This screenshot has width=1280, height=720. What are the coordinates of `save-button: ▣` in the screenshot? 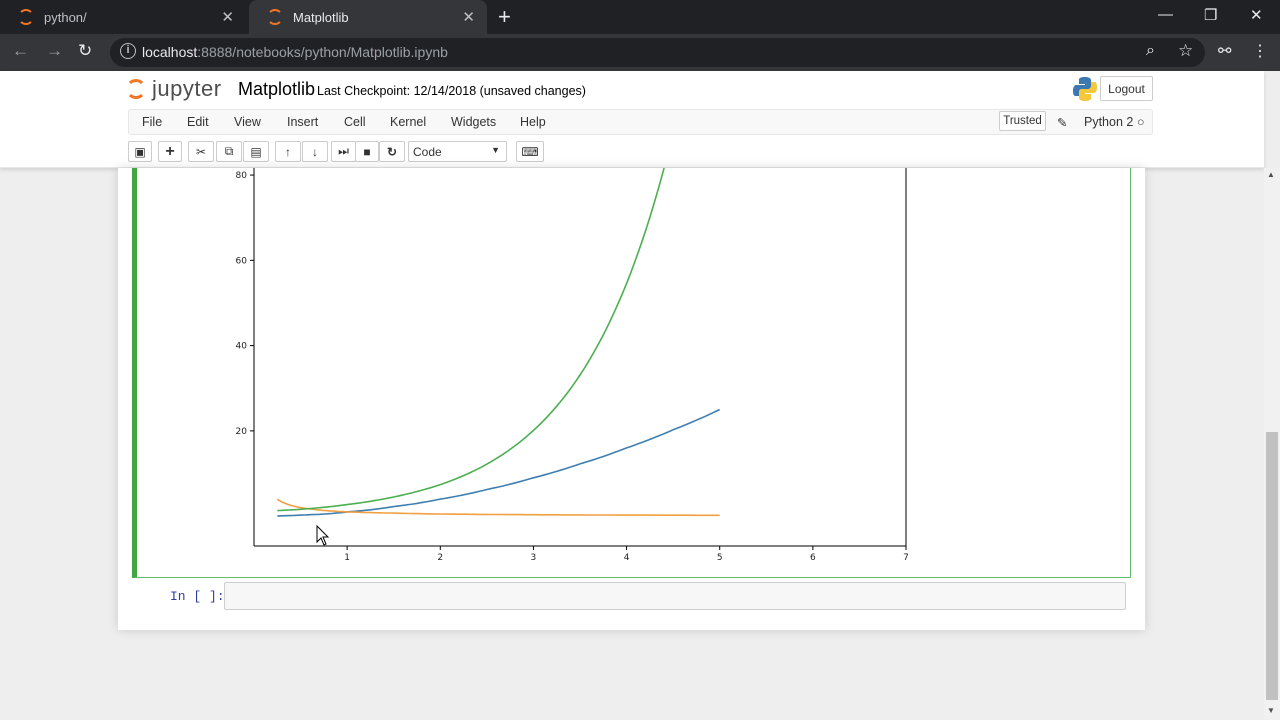 It's located at (140, 151).